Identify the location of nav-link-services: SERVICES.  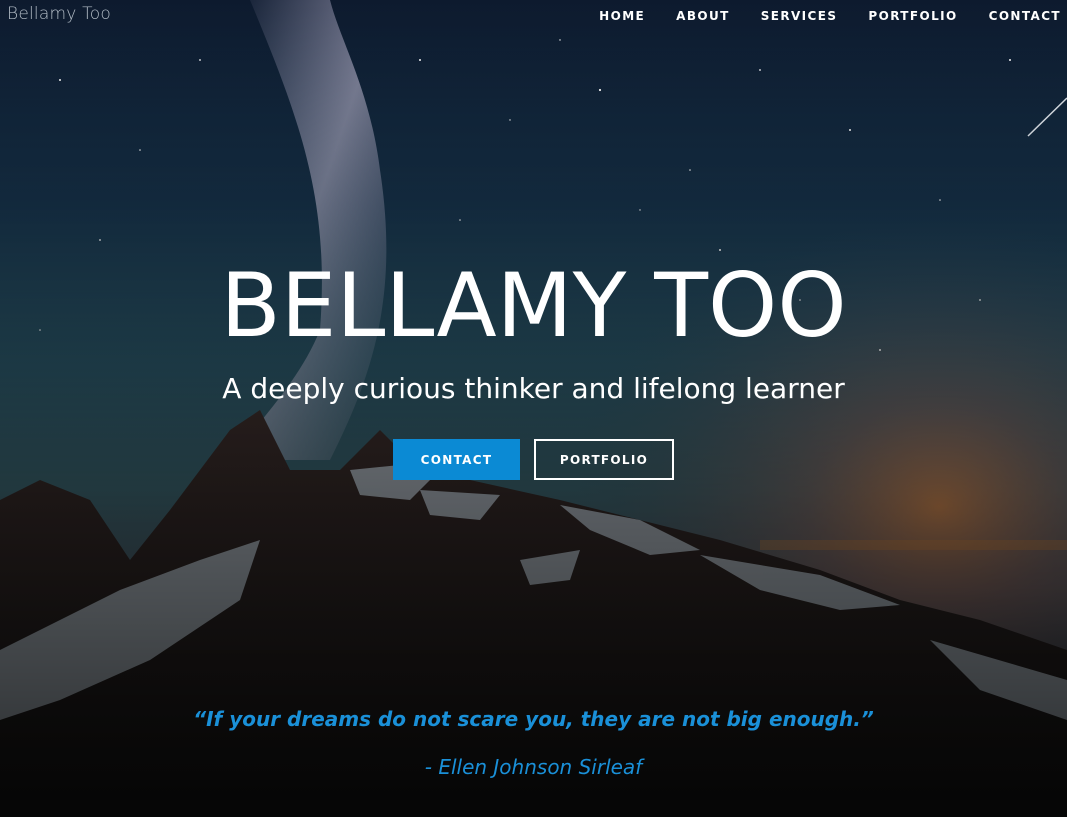
(799, 16).